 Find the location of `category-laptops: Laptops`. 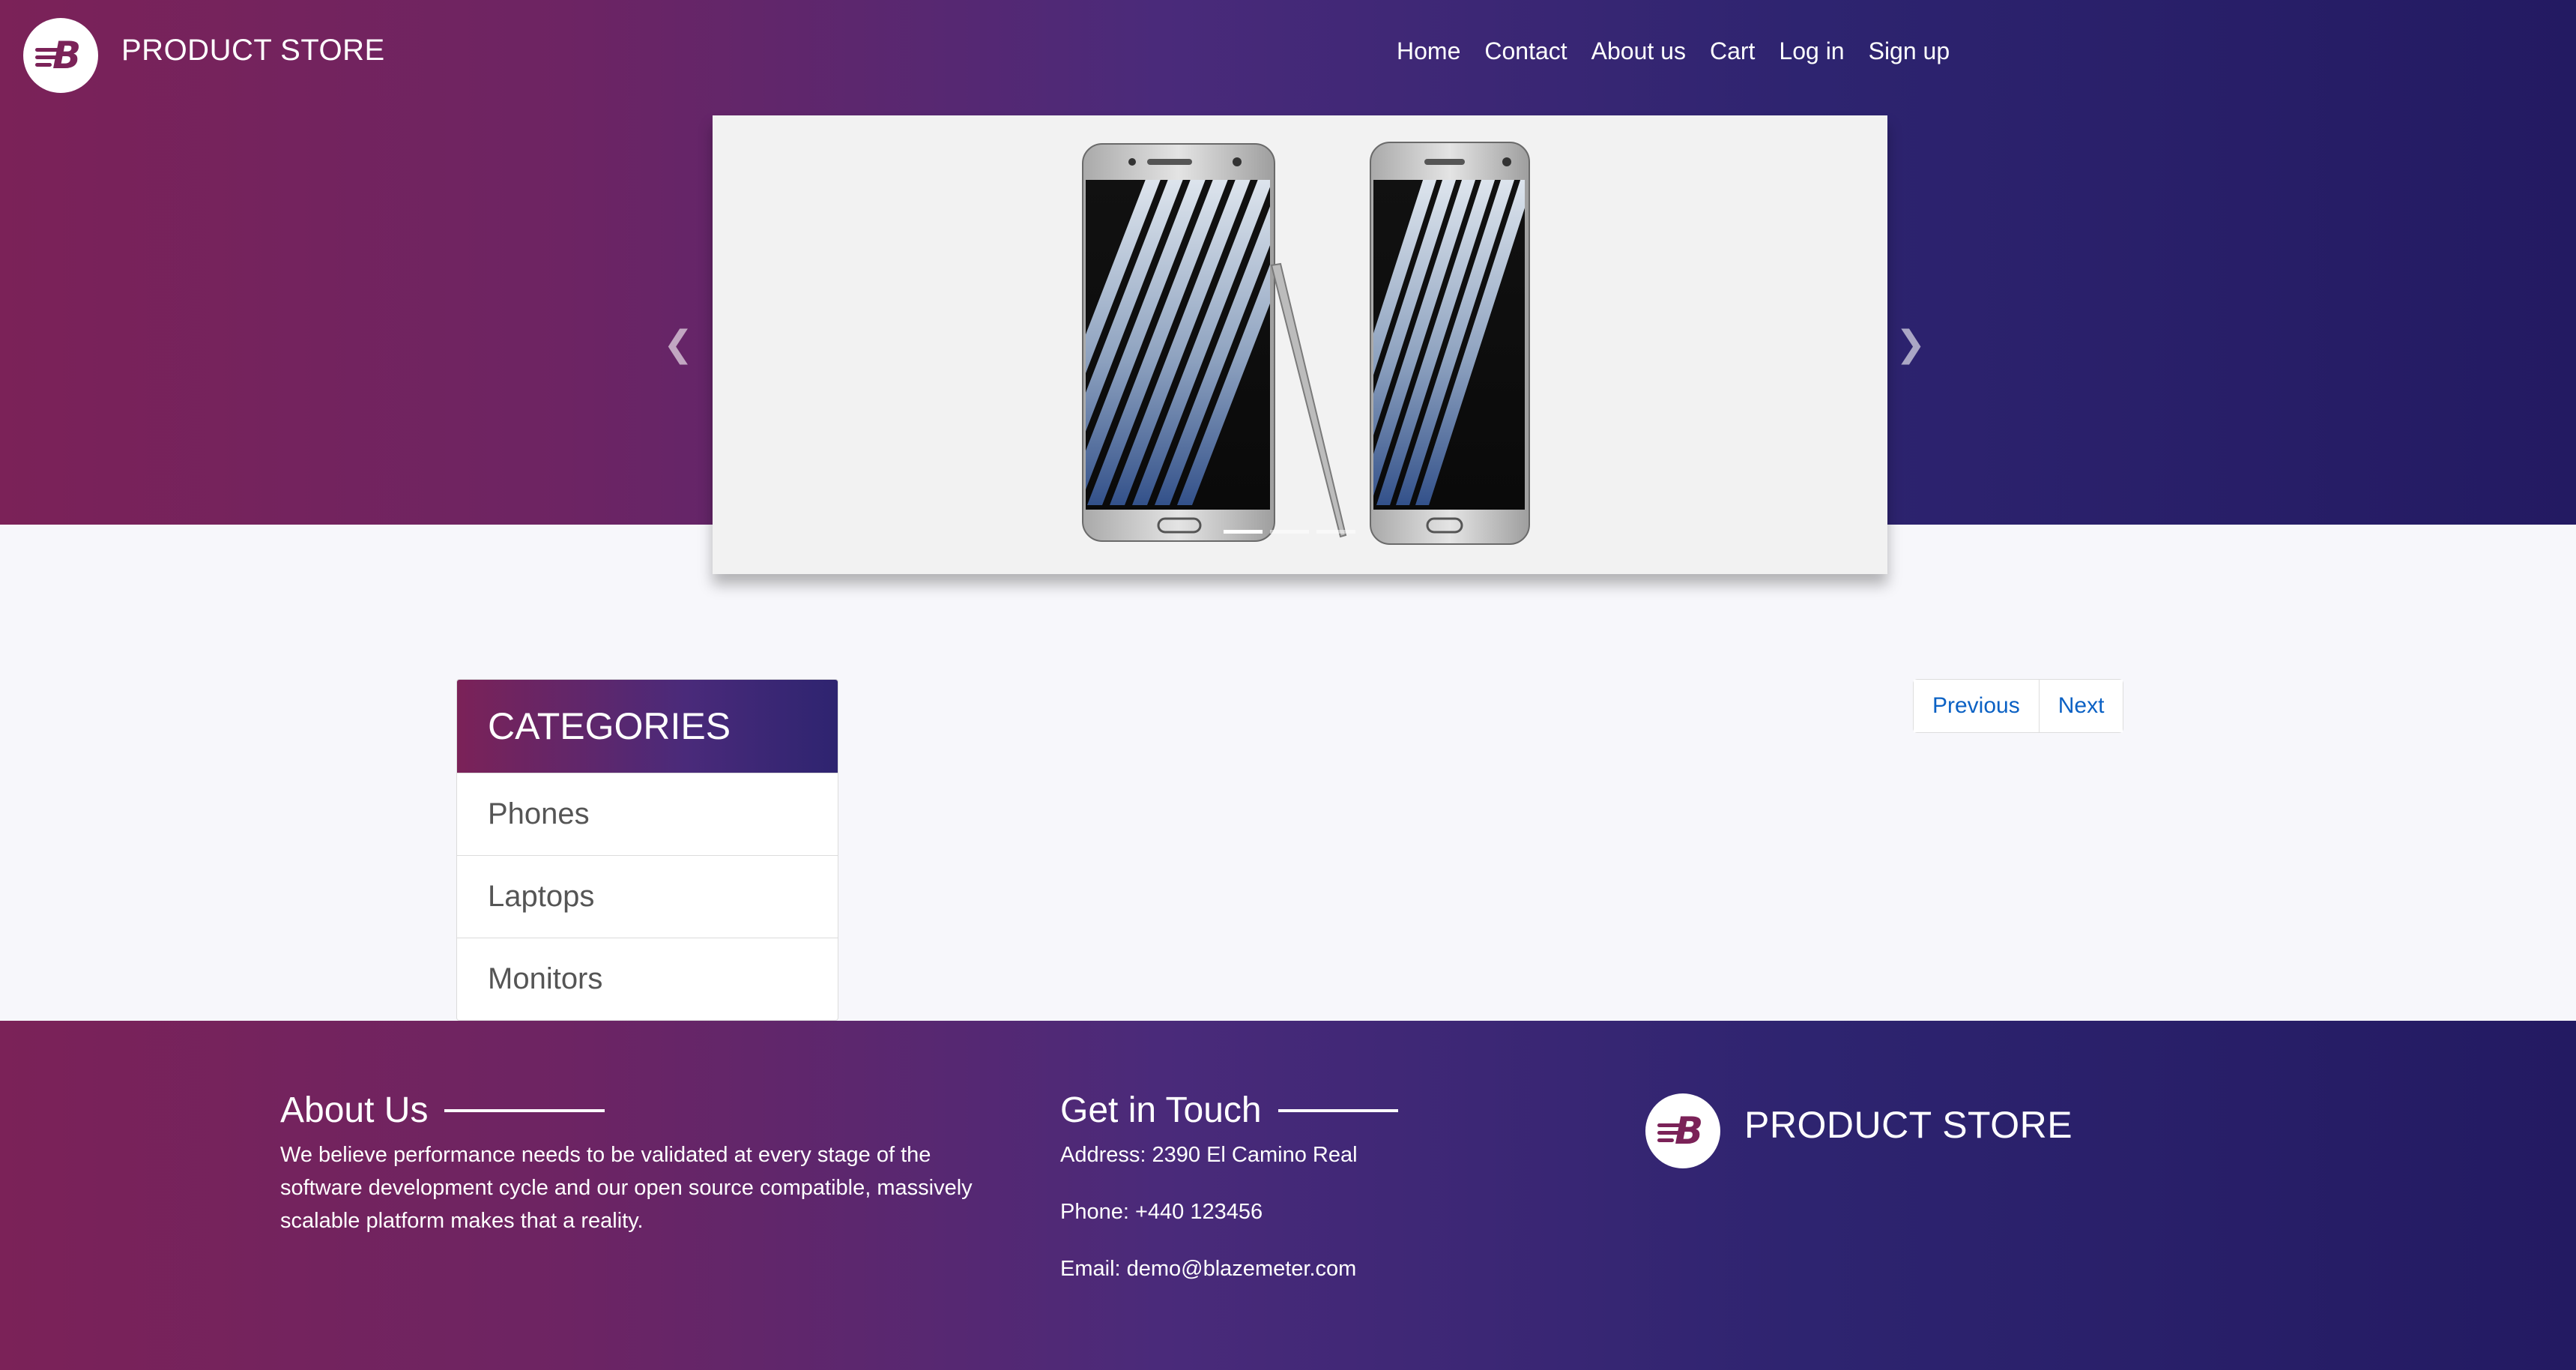

category-laptops: Laptops is located at coordinates (647, 897).